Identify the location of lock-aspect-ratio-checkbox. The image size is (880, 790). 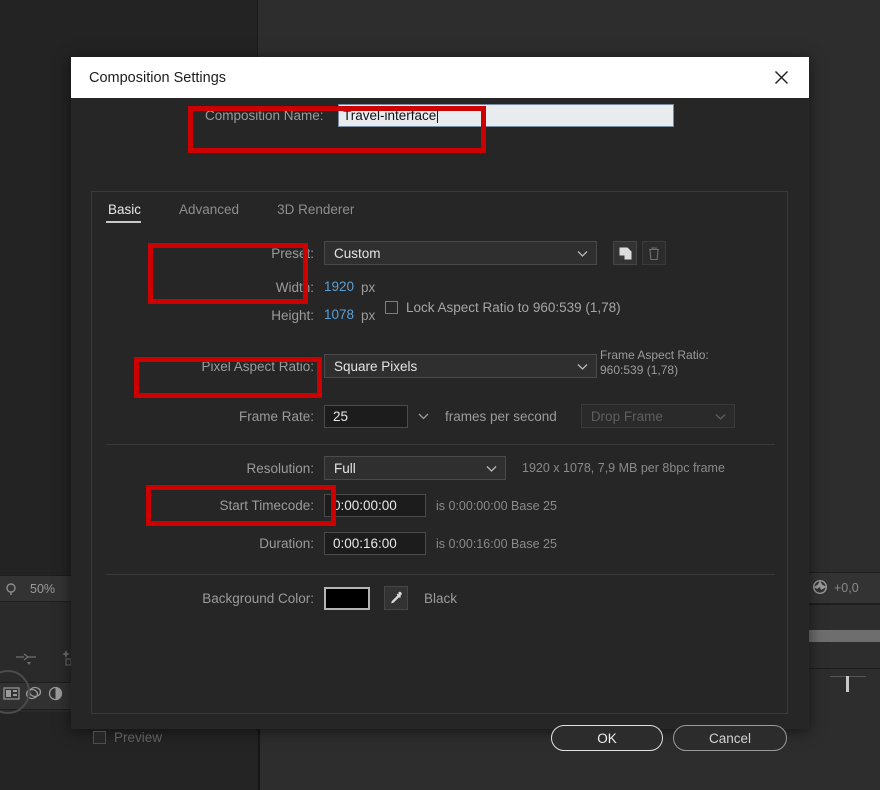
(391, 307).